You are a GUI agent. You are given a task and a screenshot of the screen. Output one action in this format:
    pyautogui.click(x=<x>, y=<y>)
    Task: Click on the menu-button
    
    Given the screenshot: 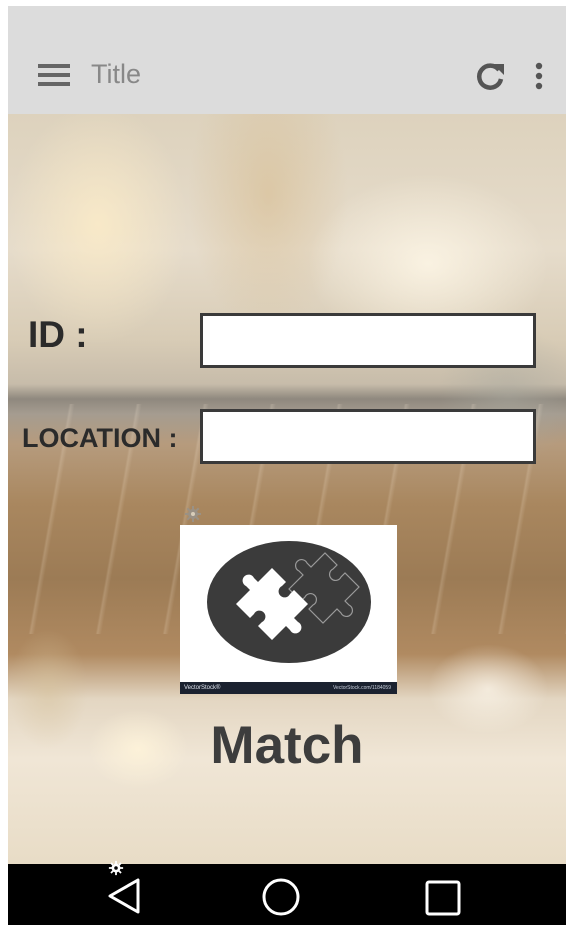 What is the action you would take?
    pyautogui.click(x=52, y=75)
    